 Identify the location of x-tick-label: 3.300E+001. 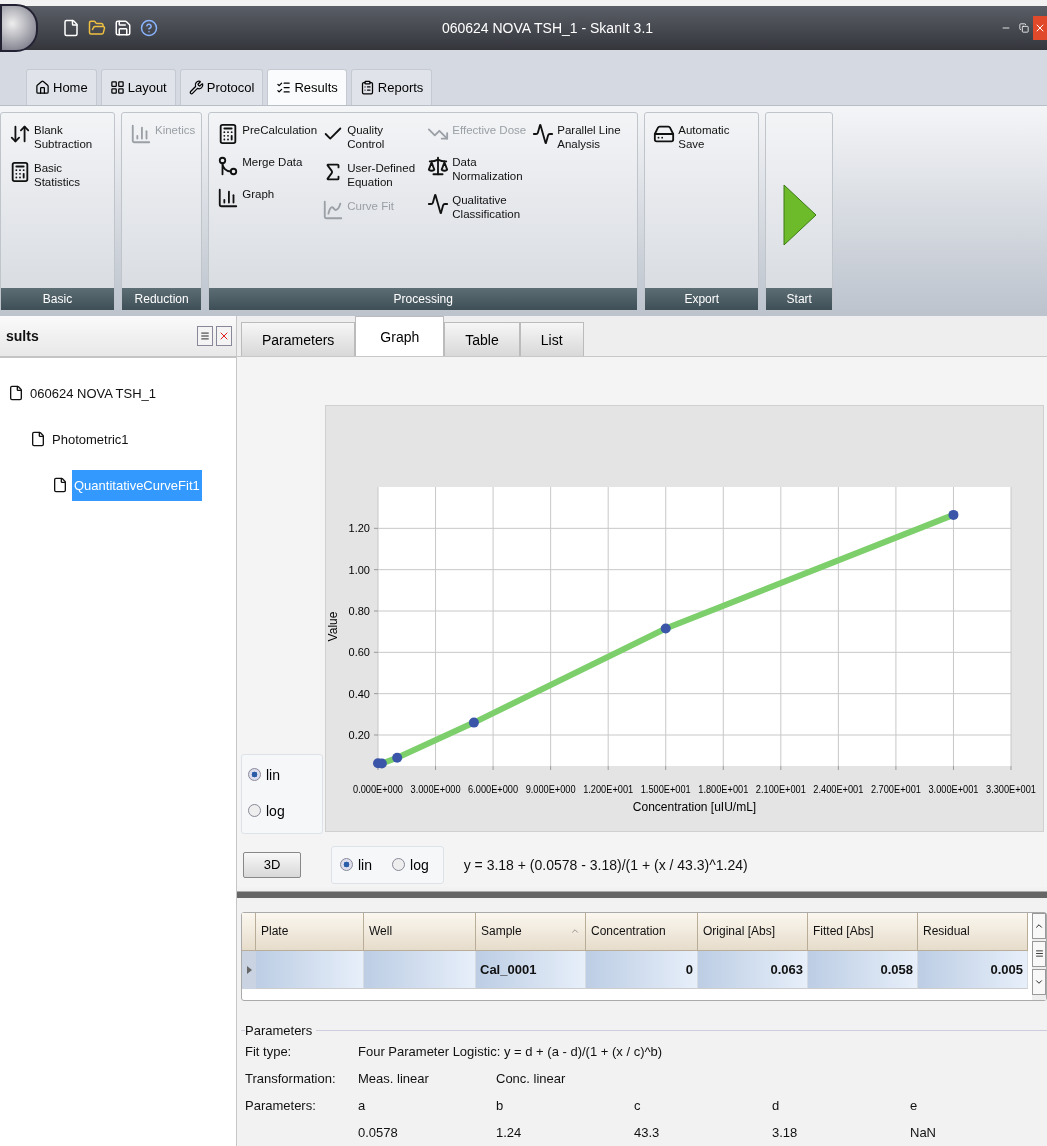
(1014, 788).